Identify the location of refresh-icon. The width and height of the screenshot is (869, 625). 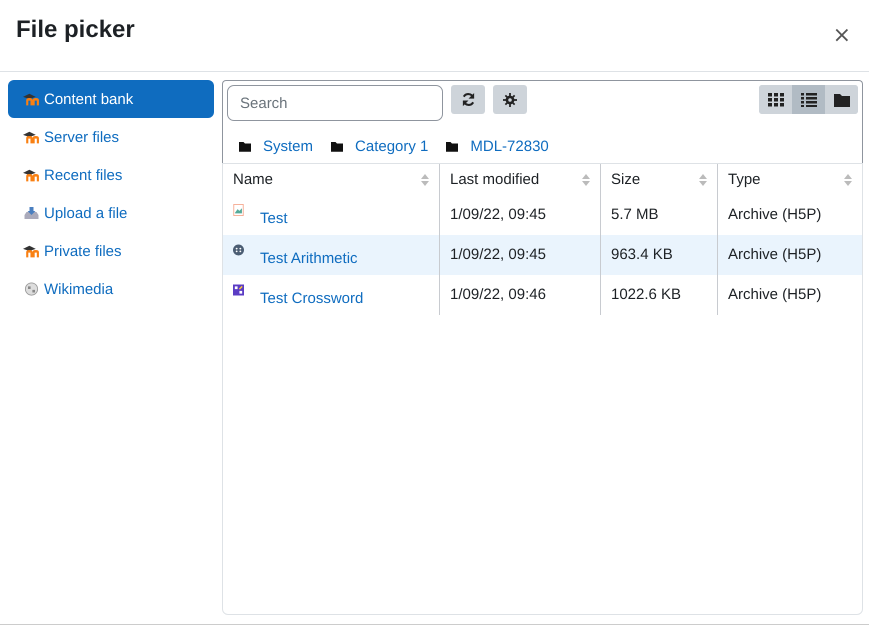
(468, 99).